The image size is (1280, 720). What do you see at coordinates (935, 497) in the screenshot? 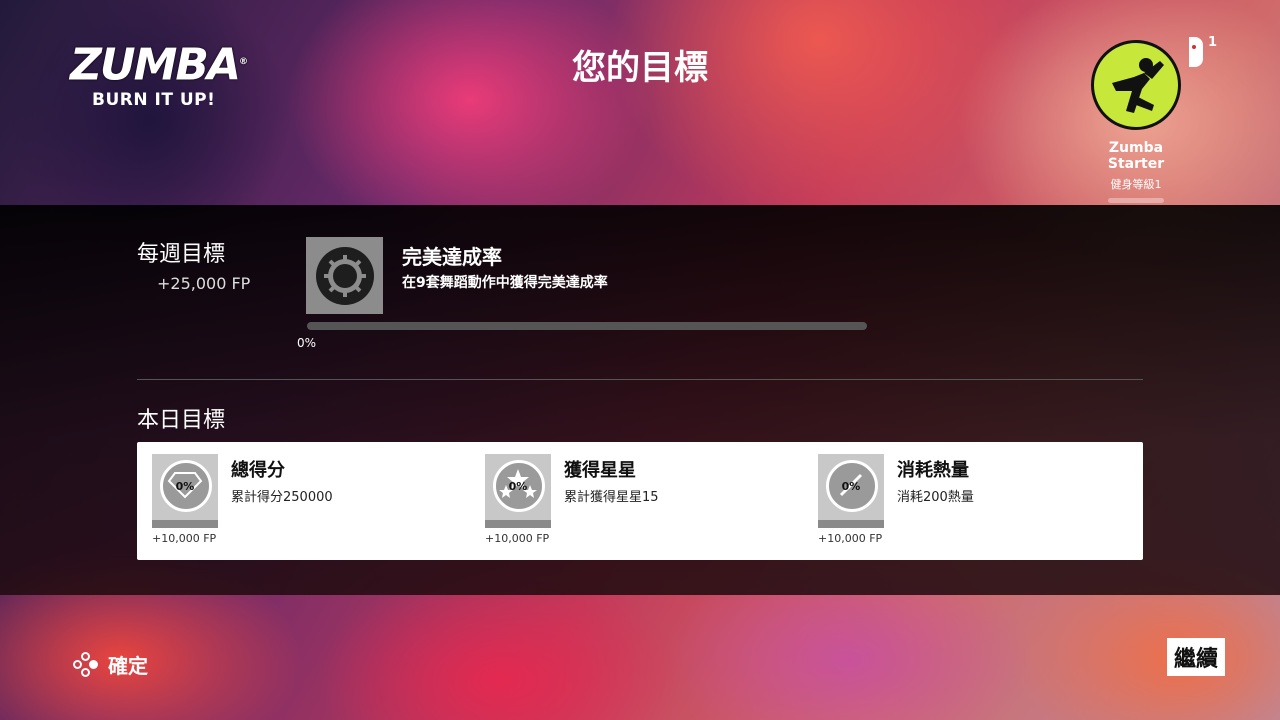
I see `daily-goal-description: 消耗200熱量` at bounding box center [935, 497].